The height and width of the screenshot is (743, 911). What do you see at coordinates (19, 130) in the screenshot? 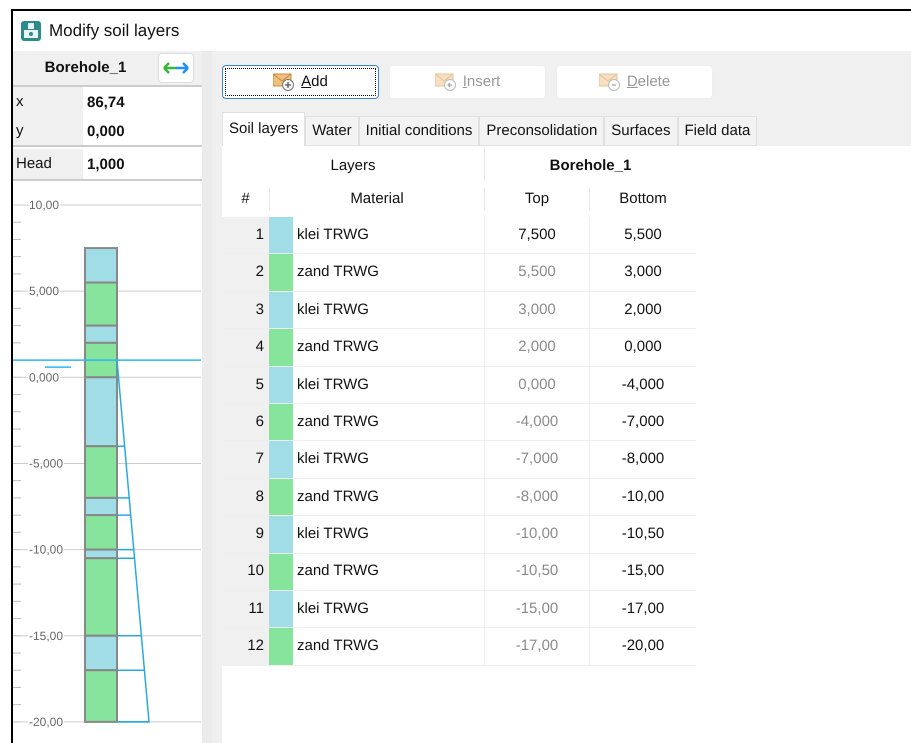
I see `field-label: y` at bounding box center [19, 130].